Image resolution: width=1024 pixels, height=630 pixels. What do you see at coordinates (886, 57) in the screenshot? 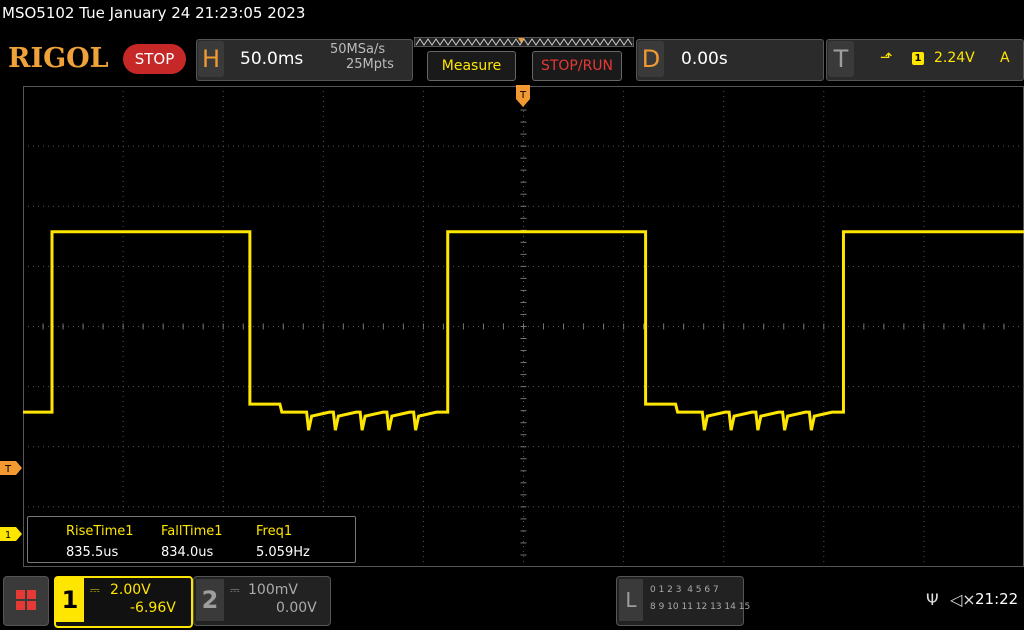
I see `rising-edge-icon: ⬏` at bounding box center [886, 57].